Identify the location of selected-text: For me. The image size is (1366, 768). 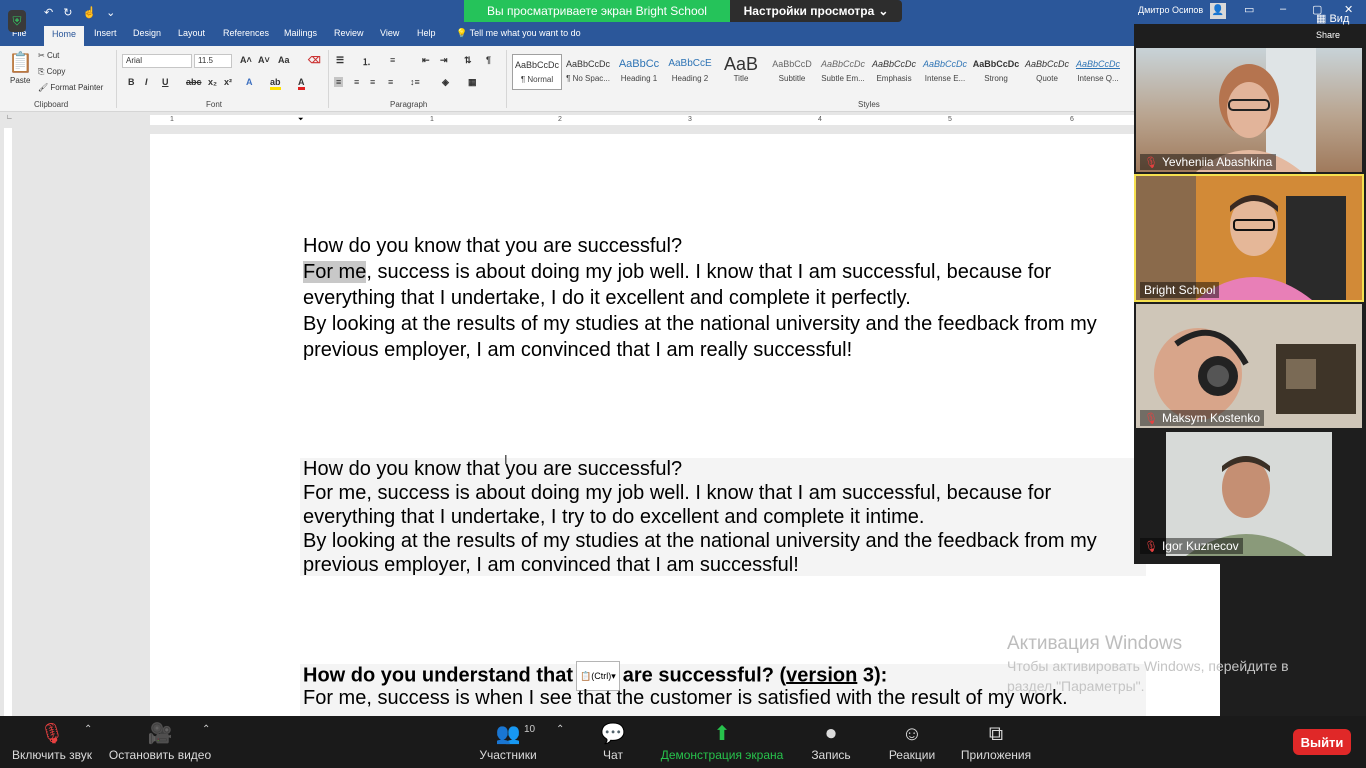
(335, 272).